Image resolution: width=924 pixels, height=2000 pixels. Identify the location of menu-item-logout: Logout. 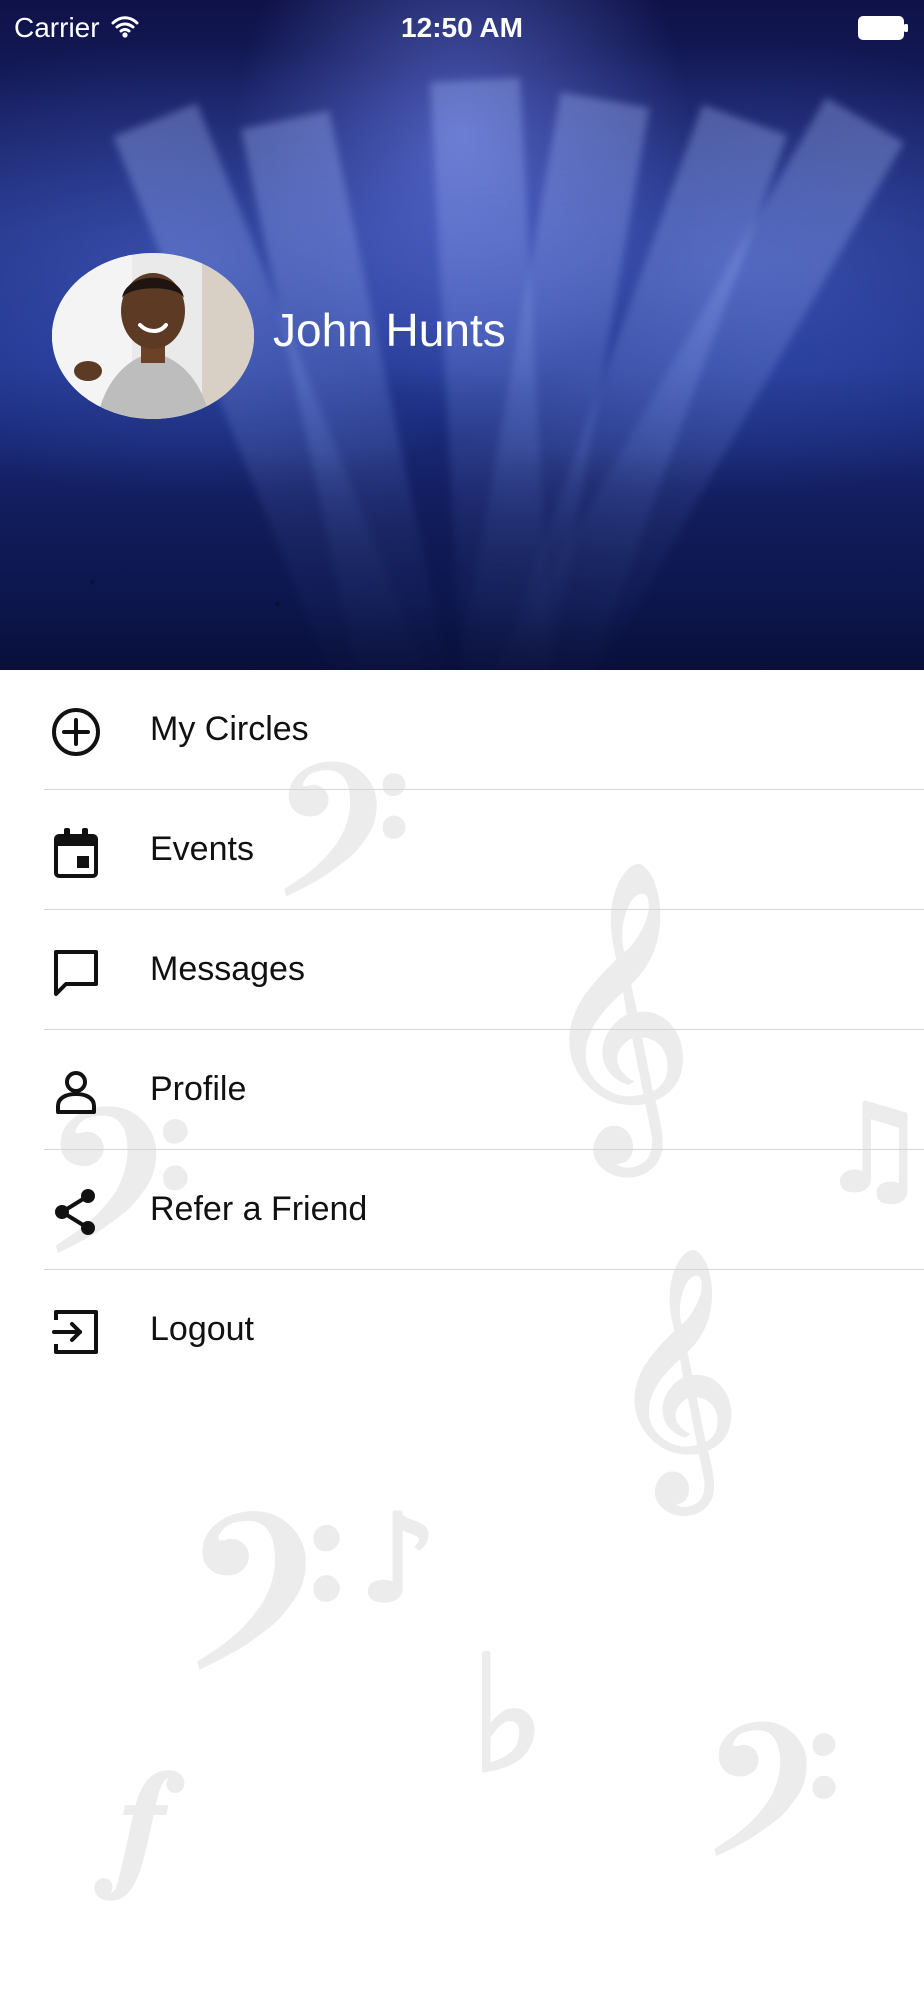
(462, 1330).